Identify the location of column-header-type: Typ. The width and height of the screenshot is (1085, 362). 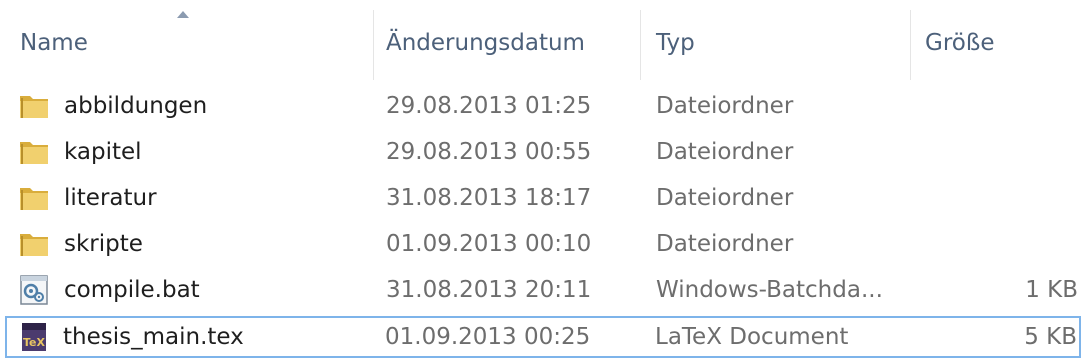
(675, 42).